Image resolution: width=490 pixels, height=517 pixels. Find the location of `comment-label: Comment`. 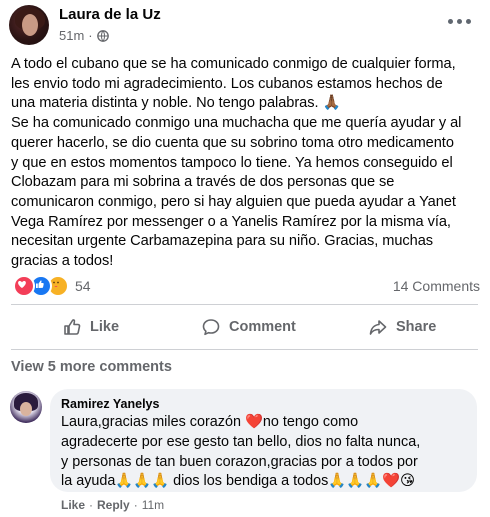

comment-label: Comment is located at coordinates (262, 327).